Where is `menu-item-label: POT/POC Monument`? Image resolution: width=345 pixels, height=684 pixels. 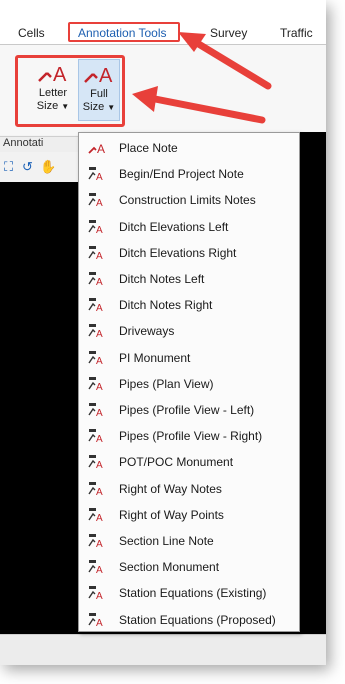
menu-item-label: POT/POC Monument is located at coordinates (176, 462).